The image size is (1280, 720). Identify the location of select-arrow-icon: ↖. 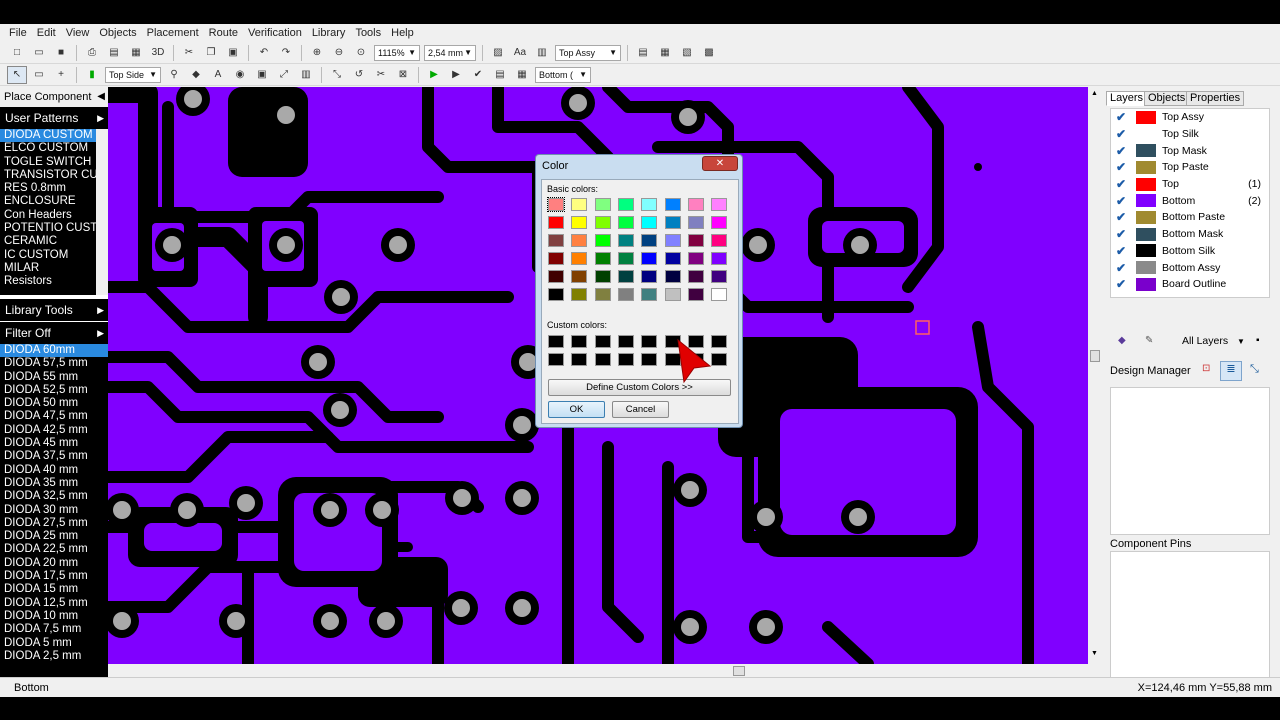
(17, 74).